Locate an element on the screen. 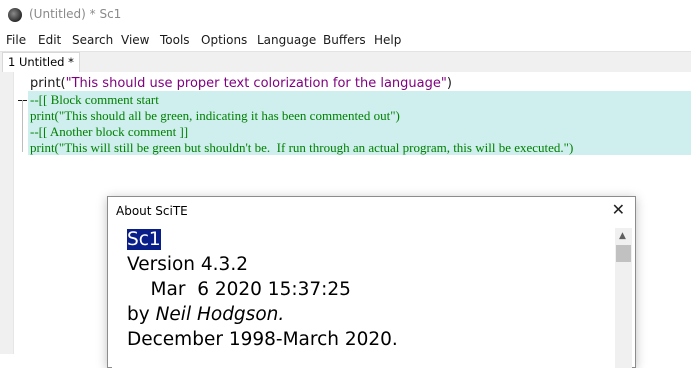  vertical-scrollbar: ▲ is located at coordinates (623, 298).